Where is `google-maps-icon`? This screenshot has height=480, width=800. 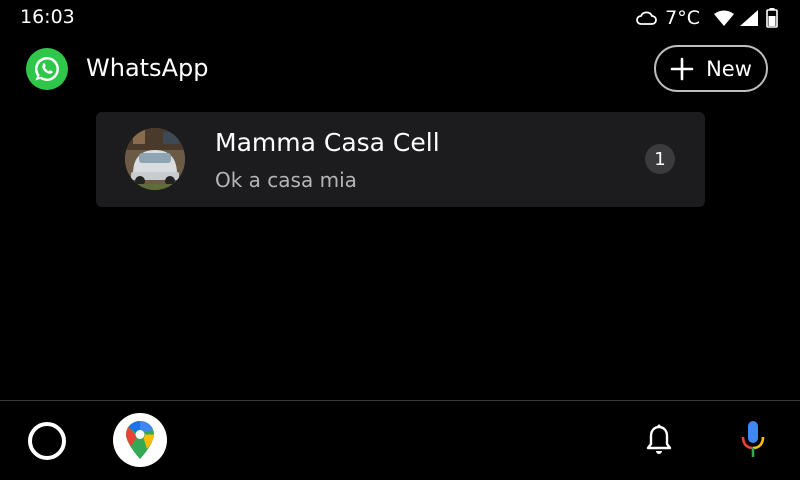 google-maps-icon is located at coordinates (140, 440).